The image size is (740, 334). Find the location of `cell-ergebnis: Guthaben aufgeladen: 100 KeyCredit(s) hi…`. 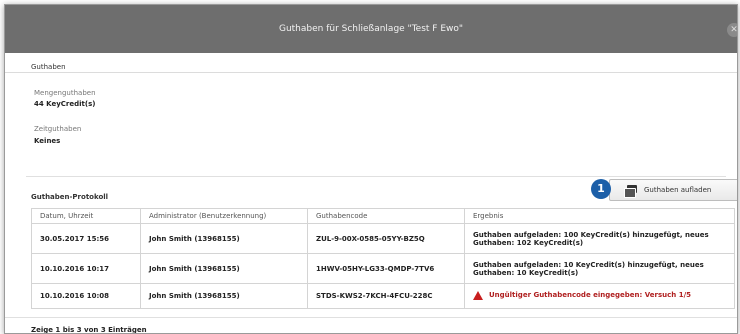

cell-ergebnis: Guthaben aufgeladen: 100 KeyCredit(s) hi… is located at coordinates (599, 238).